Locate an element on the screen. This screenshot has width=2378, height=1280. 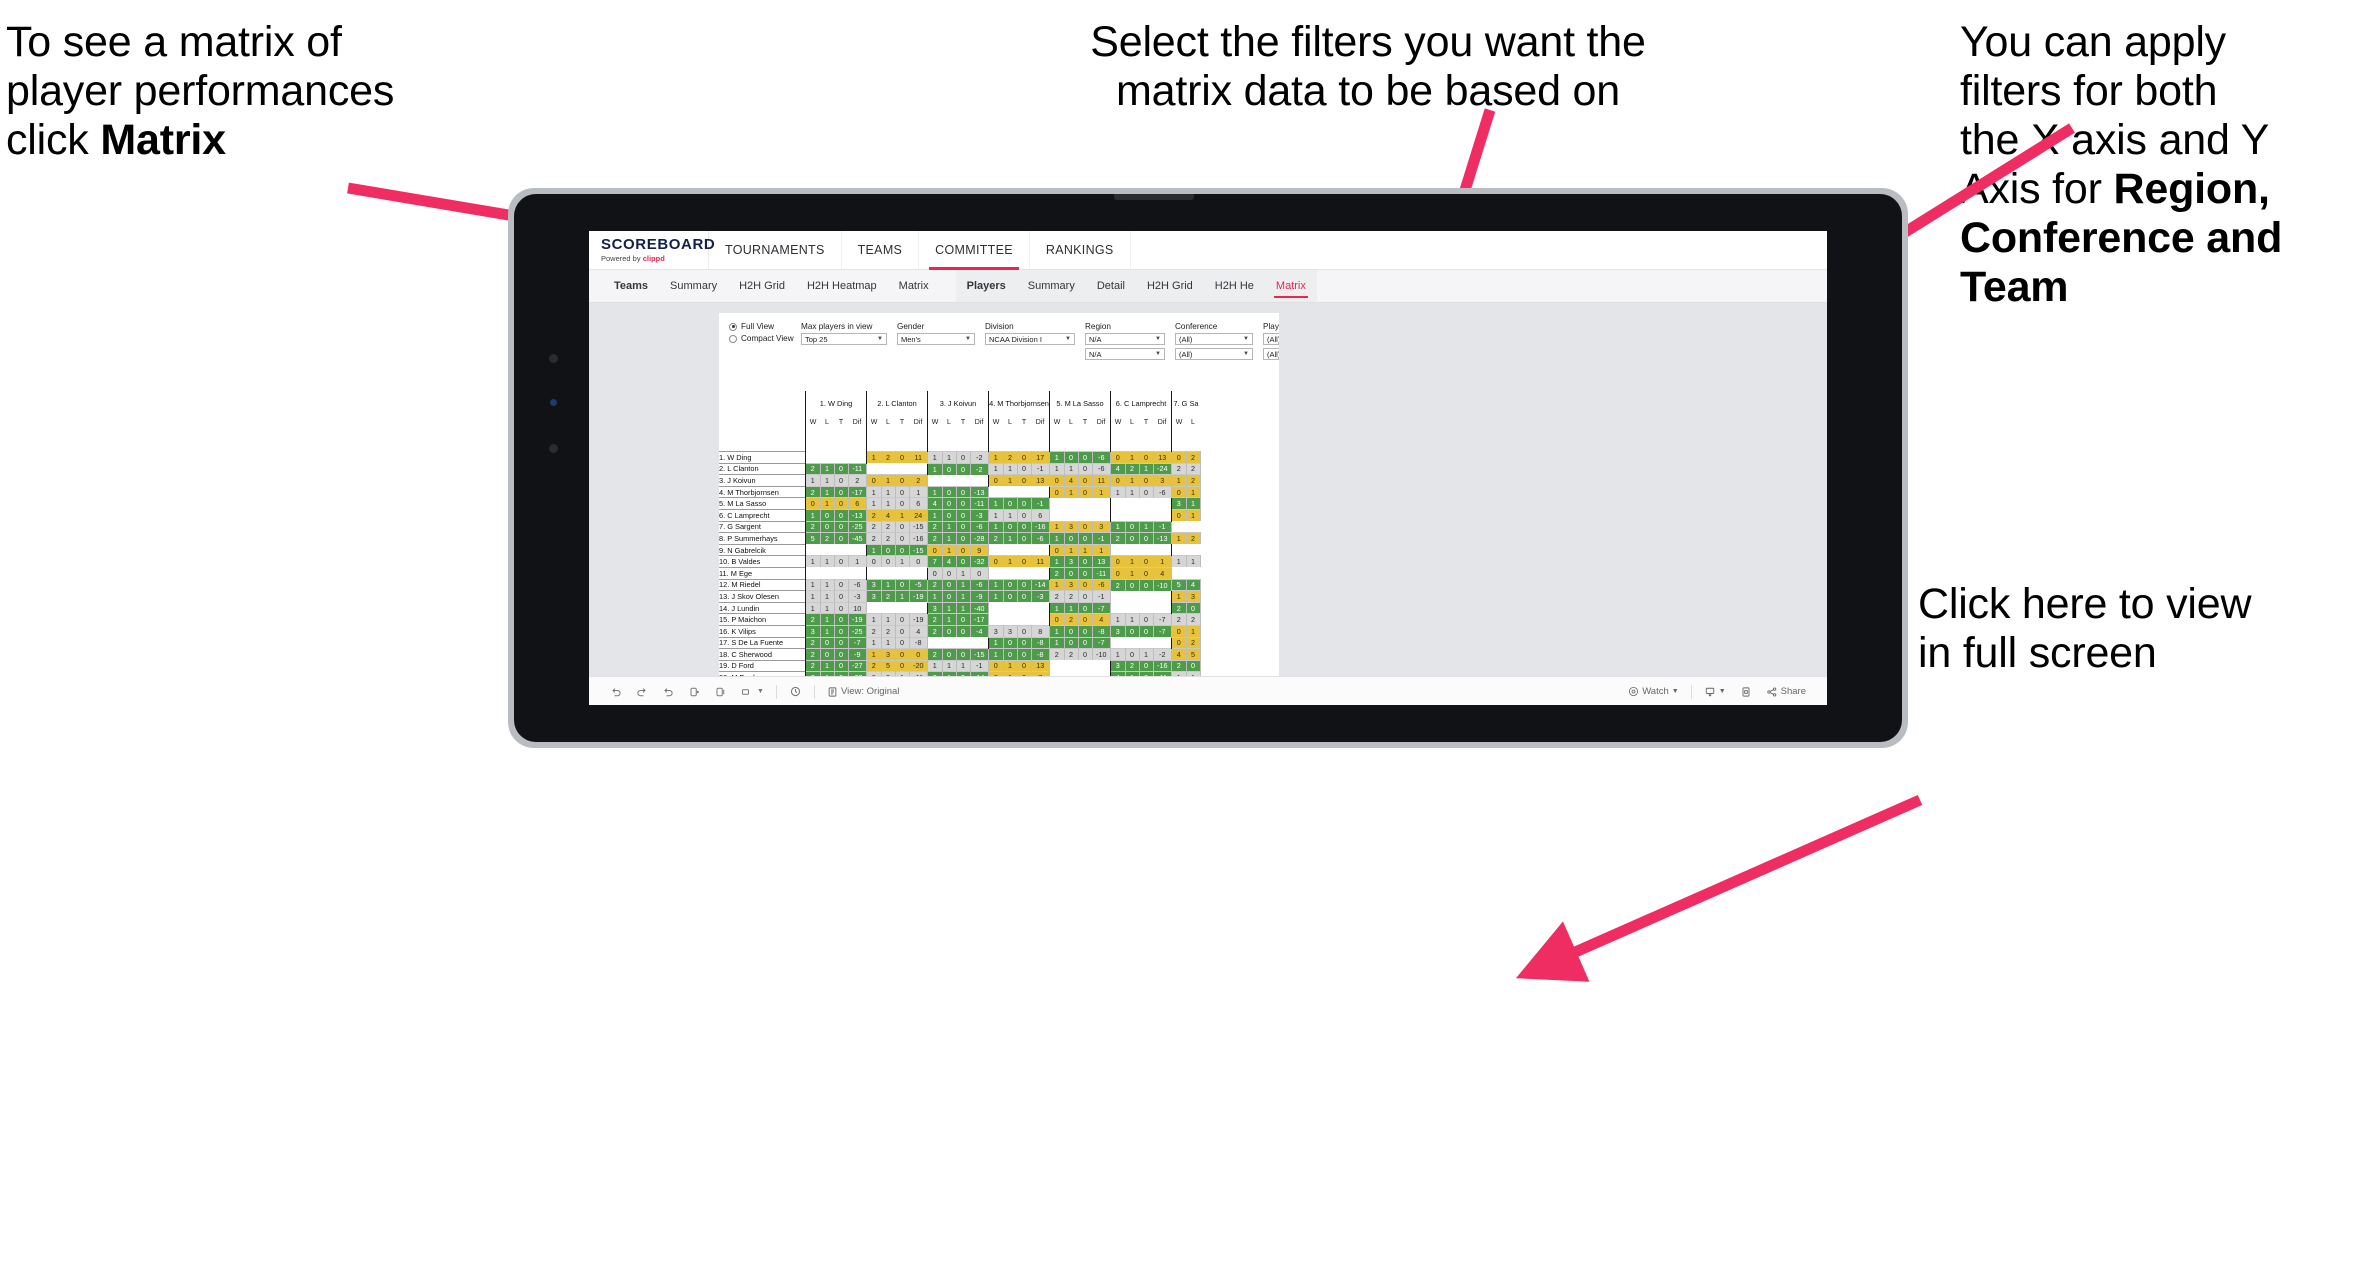
matrix-row-label: 14. J Lundin is located at coordinates (762, 607).